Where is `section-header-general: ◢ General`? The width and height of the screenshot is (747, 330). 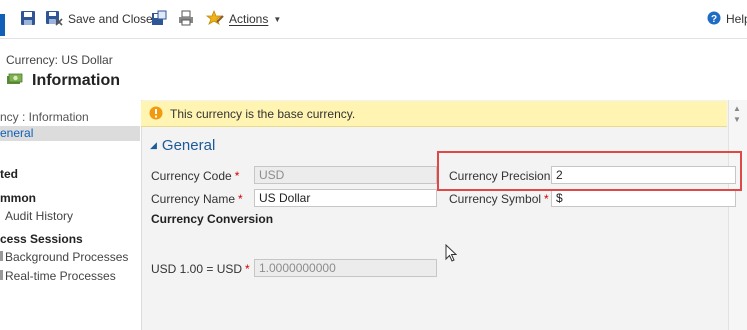
section-header-general: ◢ General is located at coordinates (182, 145).